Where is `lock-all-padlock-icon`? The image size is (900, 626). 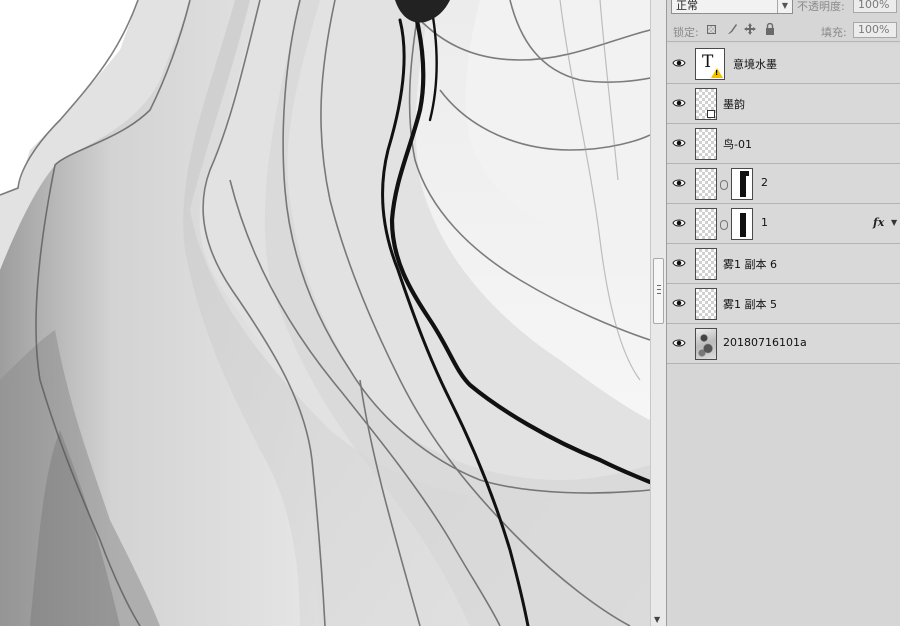 lock-all-padlock-icon is located at coordinates (770, 29).